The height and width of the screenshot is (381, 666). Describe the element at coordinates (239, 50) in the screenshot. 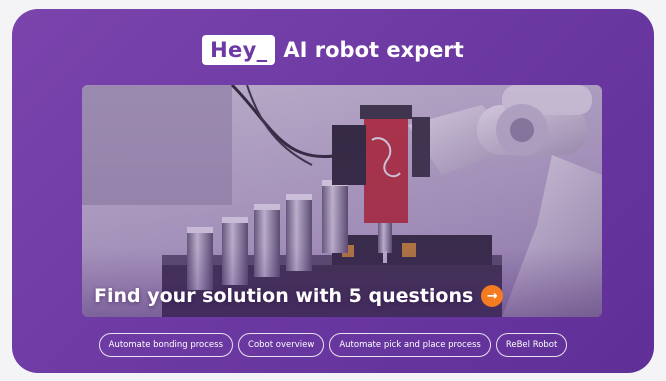

I see `hey-logo-badge: Hey_` at that location.